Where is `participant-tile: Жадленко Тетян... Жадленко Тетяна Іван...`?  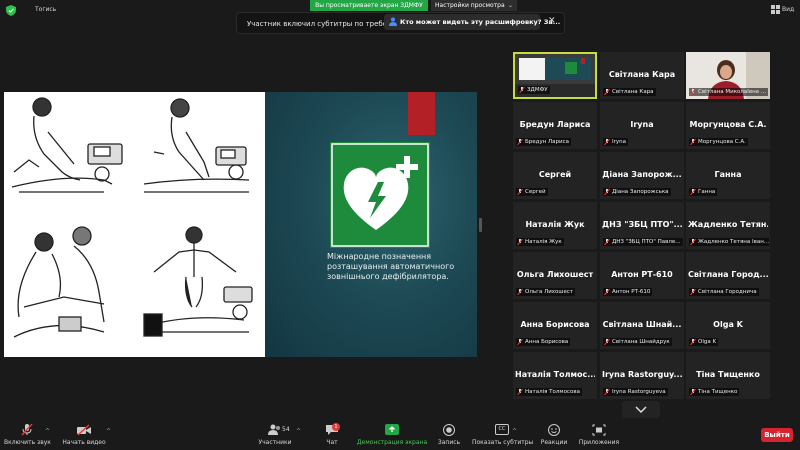
participant-tile: Жадленко Тетян... Жадленко Тетяна Іван... is located at coordinates (728, 225).